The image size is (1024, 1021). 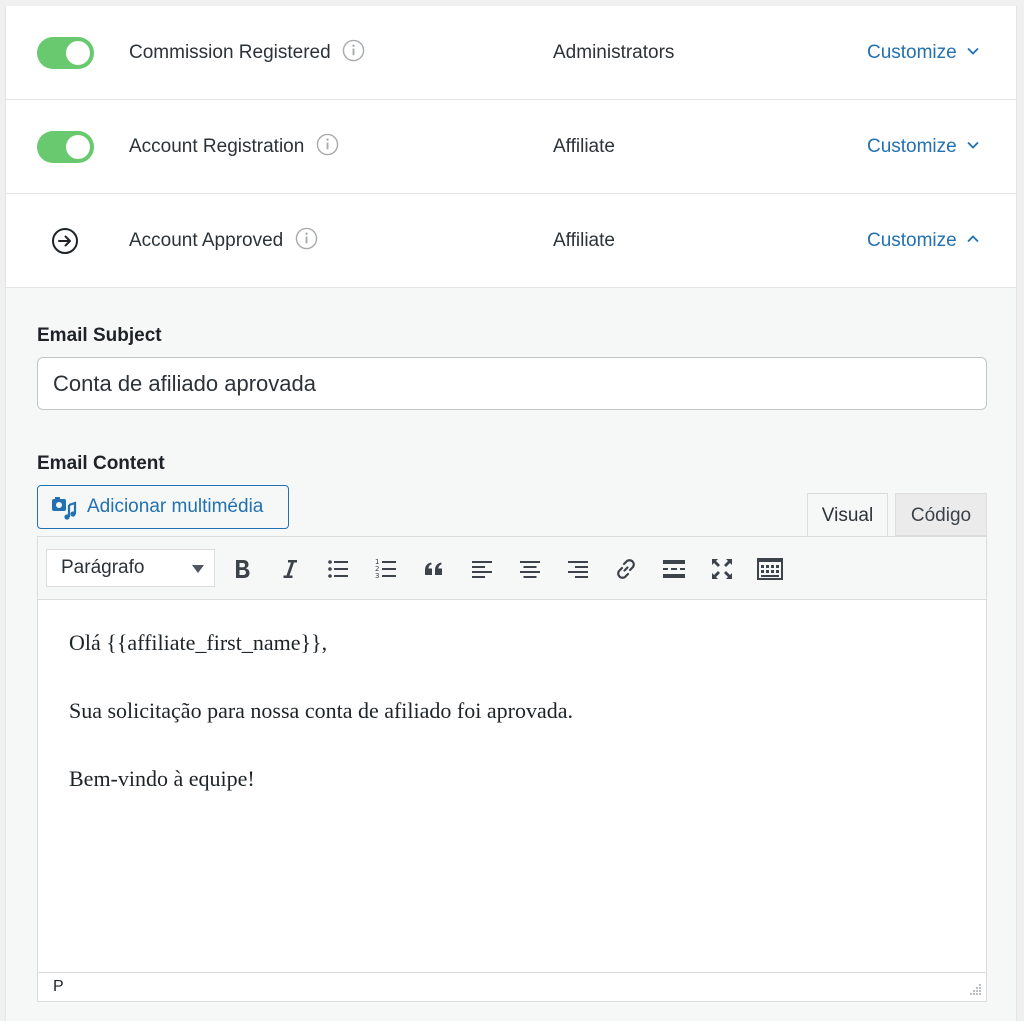 I want to click on add-media-label: Adicionar multimédia, so click(x=175, y=506).